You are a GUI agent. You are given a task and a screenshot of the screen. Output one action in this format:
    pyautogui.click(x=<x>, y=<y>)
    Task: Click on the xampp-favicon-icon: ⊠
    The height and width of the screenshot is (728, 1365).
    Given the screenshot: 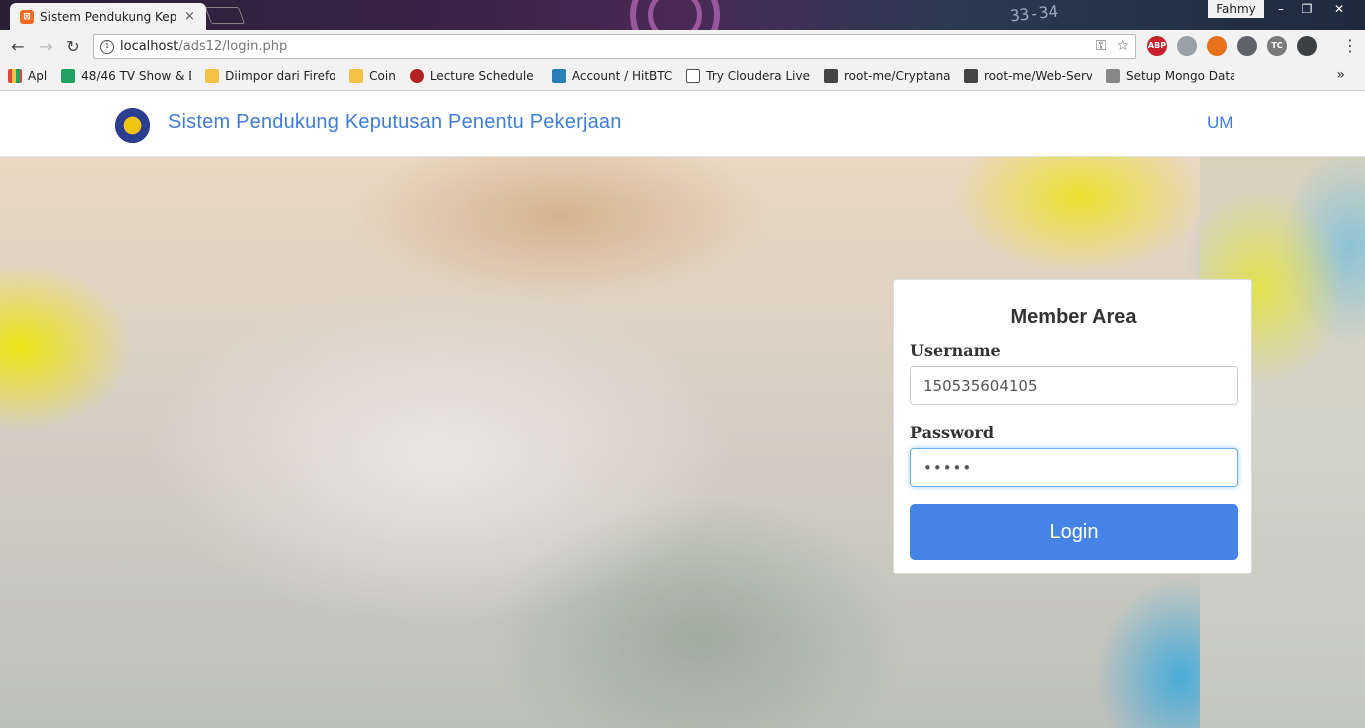 What is the action you would take?
    pyautogui.click(x=27, y=16)
    